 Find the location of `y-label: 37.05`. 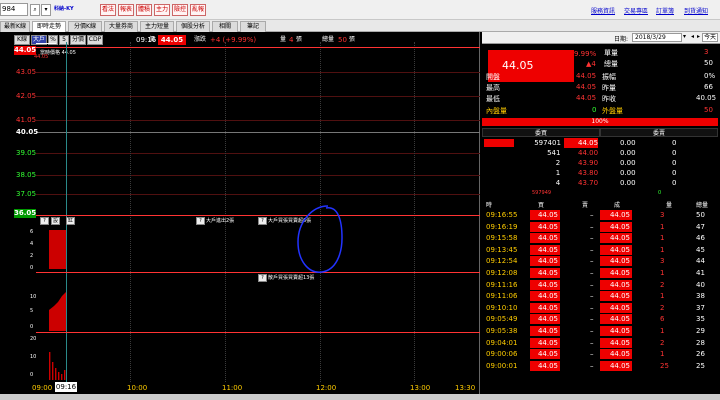

y-label: 37.05 is located at coordinates (26, 194).